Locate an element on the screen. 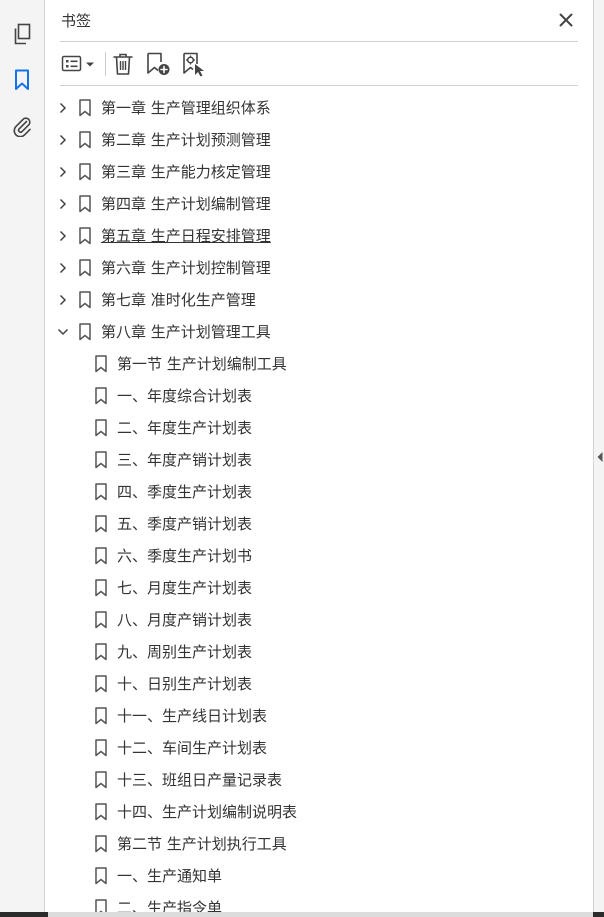  panel-header: 书签 is located at coordinates (319, 21).